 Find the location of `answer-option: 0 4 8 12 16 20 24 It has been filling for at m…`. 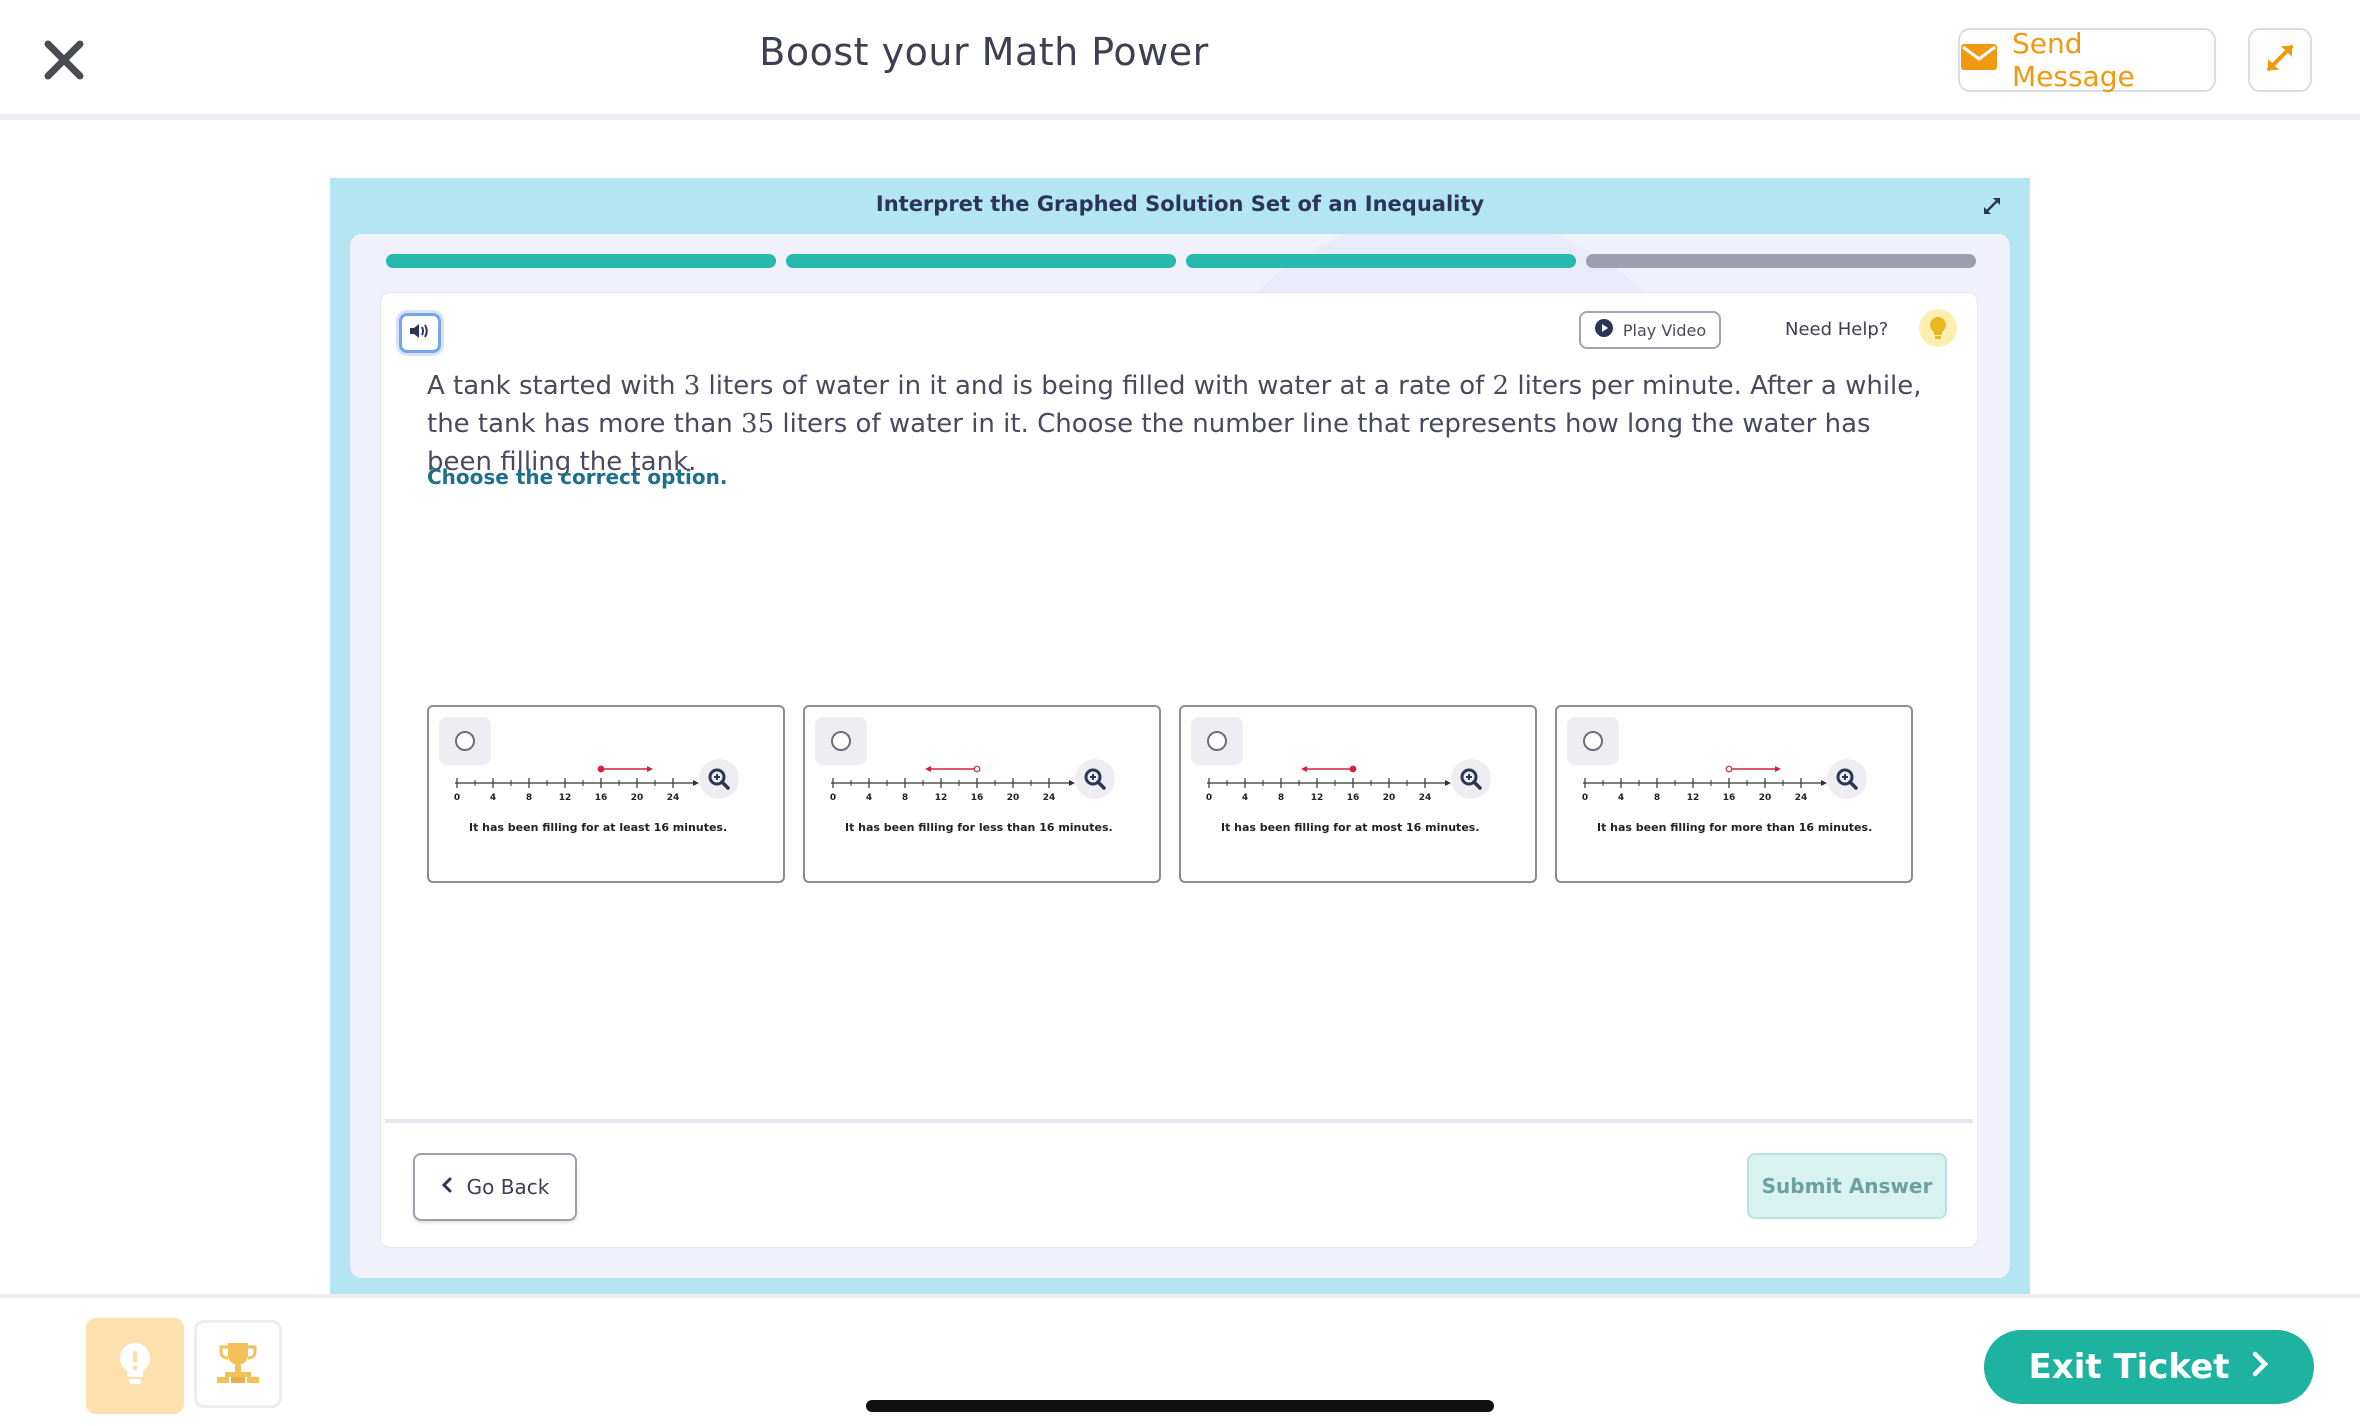

answer-option: 0 4 8 12 16 20 24 It has been filling for at m… is located at coordinates (1358, 794).